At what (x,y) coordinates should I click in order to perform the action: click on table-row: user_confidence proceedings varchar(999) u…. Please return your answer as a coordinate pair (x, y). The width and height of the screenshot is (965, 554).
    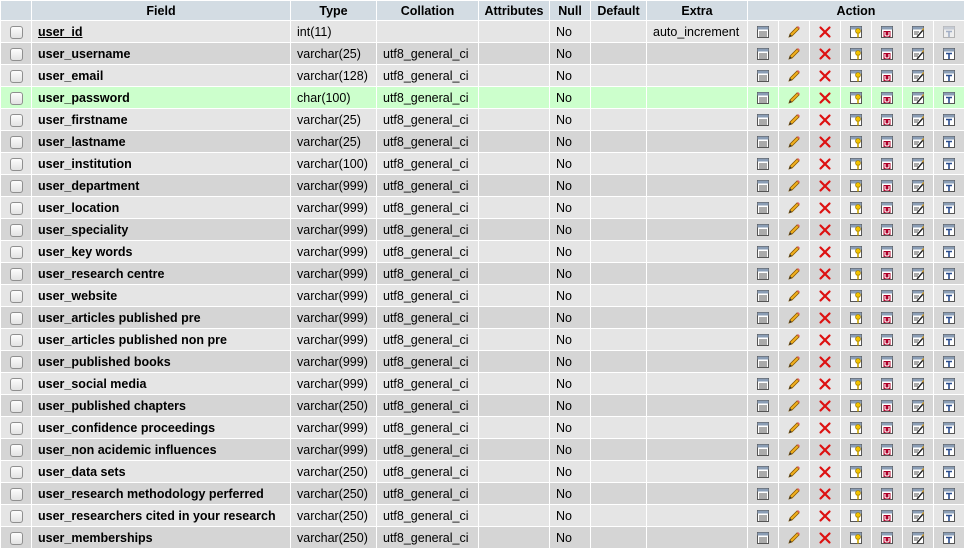
    Looking at the image, I should click on (482, 427).